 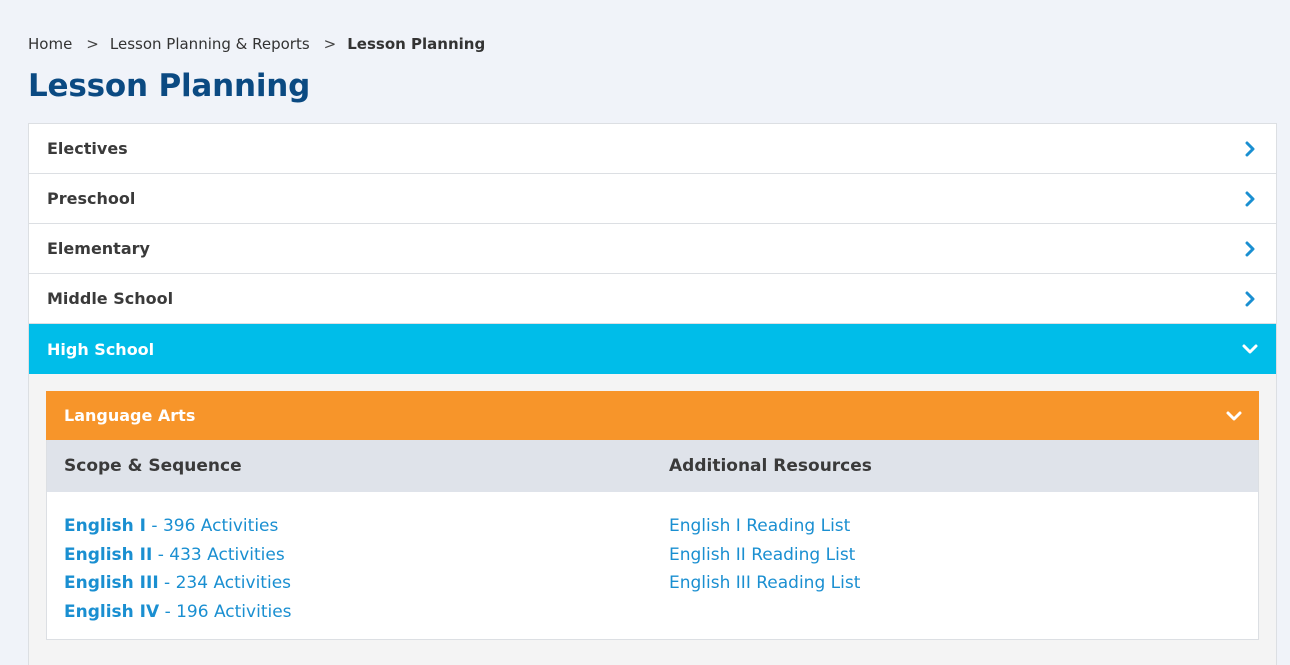 What do you see at coordinates (169, 86) in the screenshot?
I see `page-title: Lesson Planning` at bounding box center [169, 86].